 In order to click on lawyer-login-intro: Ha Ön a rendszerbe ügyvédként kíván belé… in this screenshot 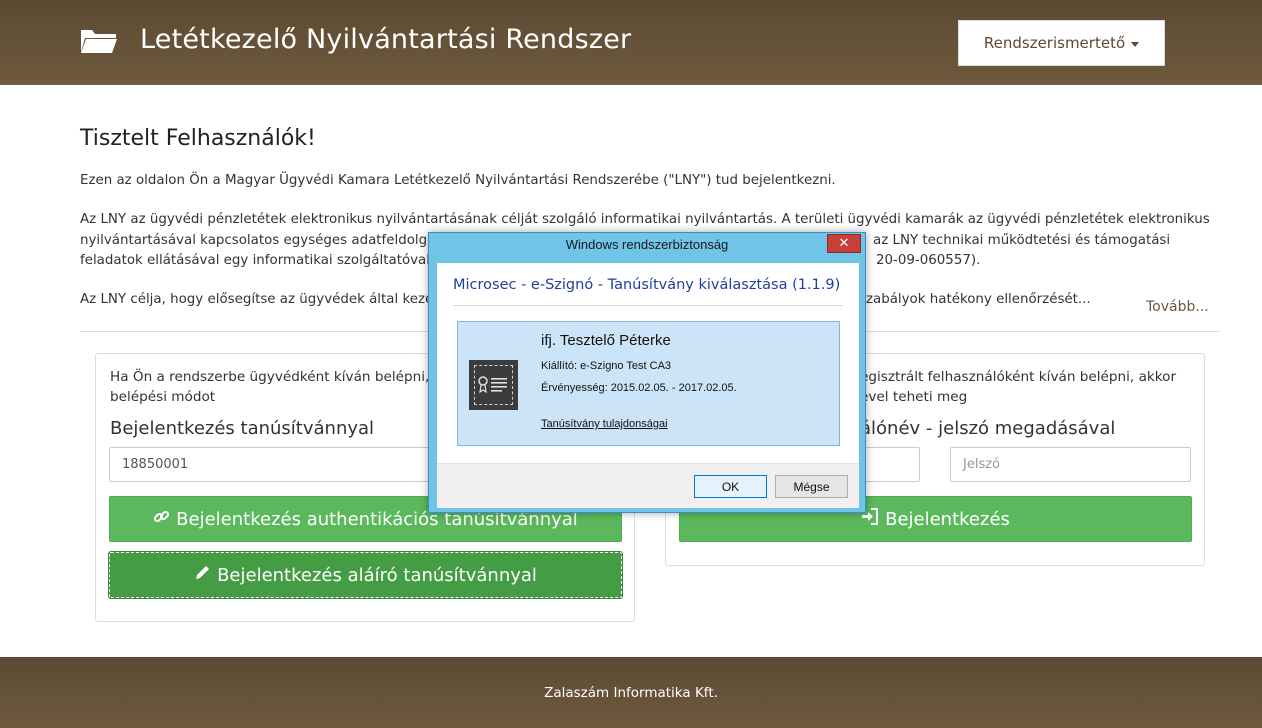, I will do `click(276, 387)`.